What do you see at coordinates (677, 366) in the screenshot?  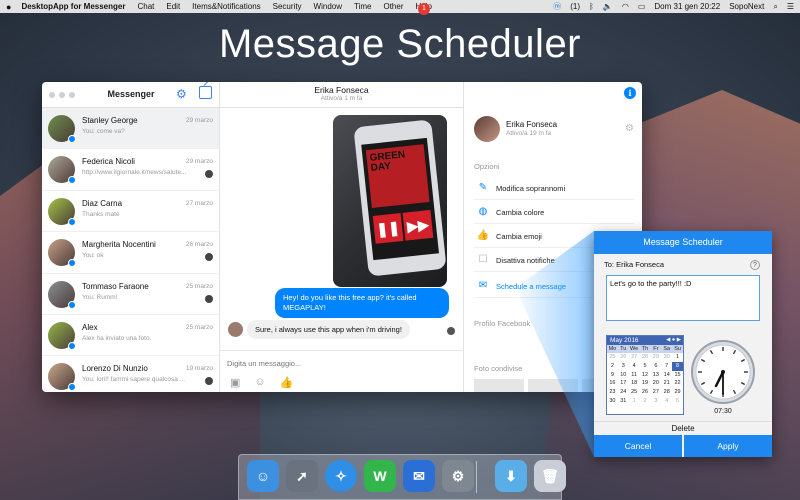 I see `calendar-day: 8` at bounding box center [677, 366].